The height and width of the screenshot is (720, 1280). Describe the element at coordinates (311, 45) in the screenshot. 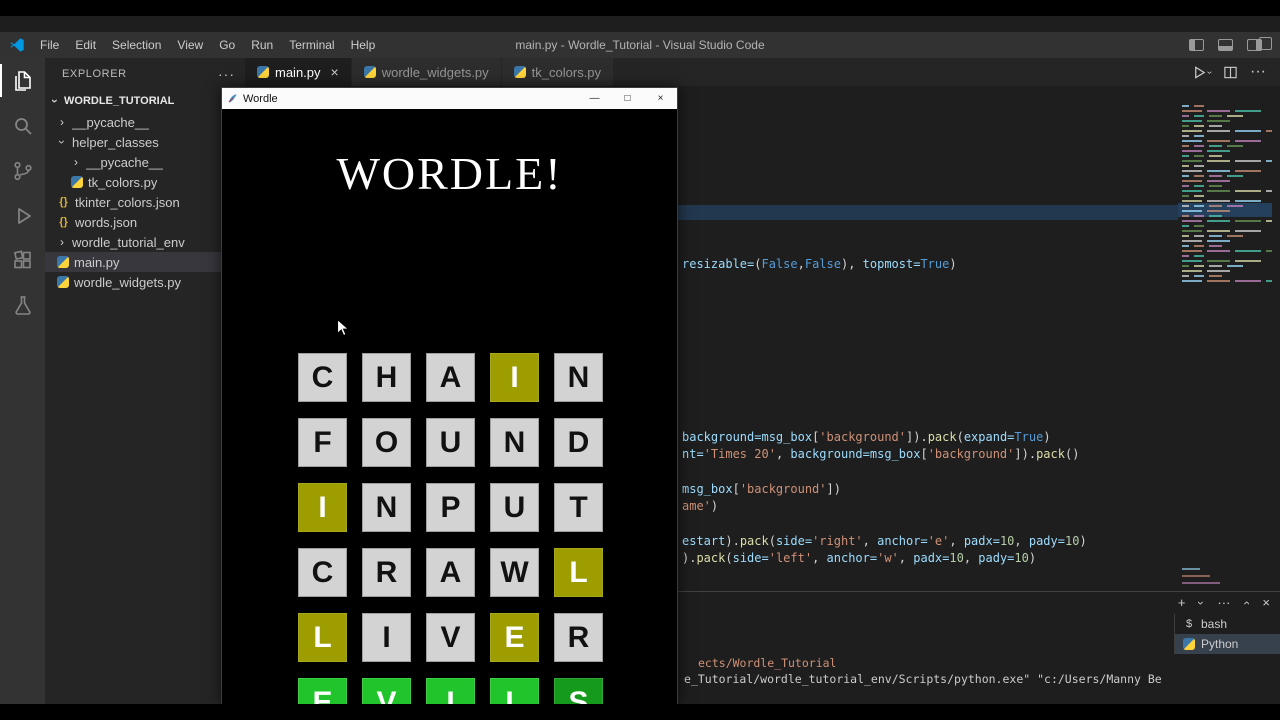

I see `menu-terminal: Terminal` at that location.